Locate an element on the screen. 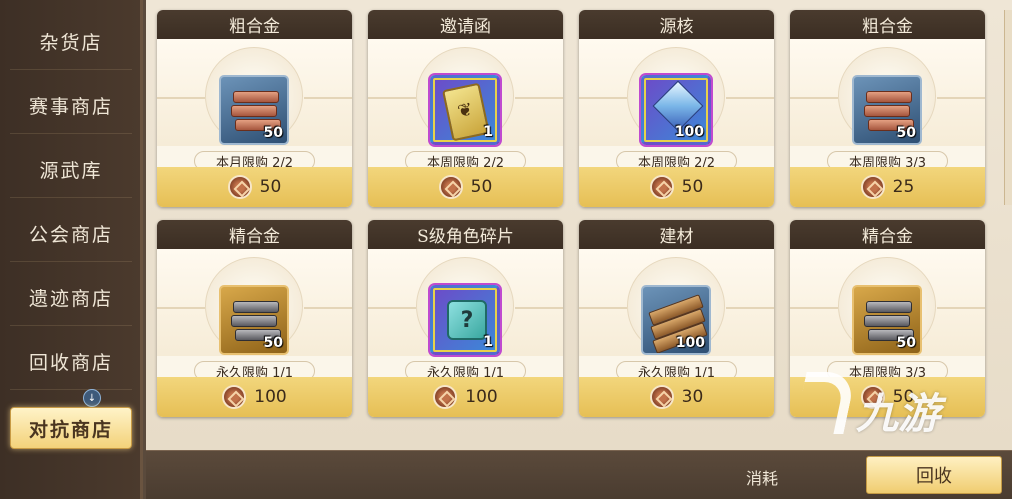 This screenshot has width=1012, height=499. shop-card: 粗合金 50 本月限购 2/2 50 is located at coordinates (254, 108).